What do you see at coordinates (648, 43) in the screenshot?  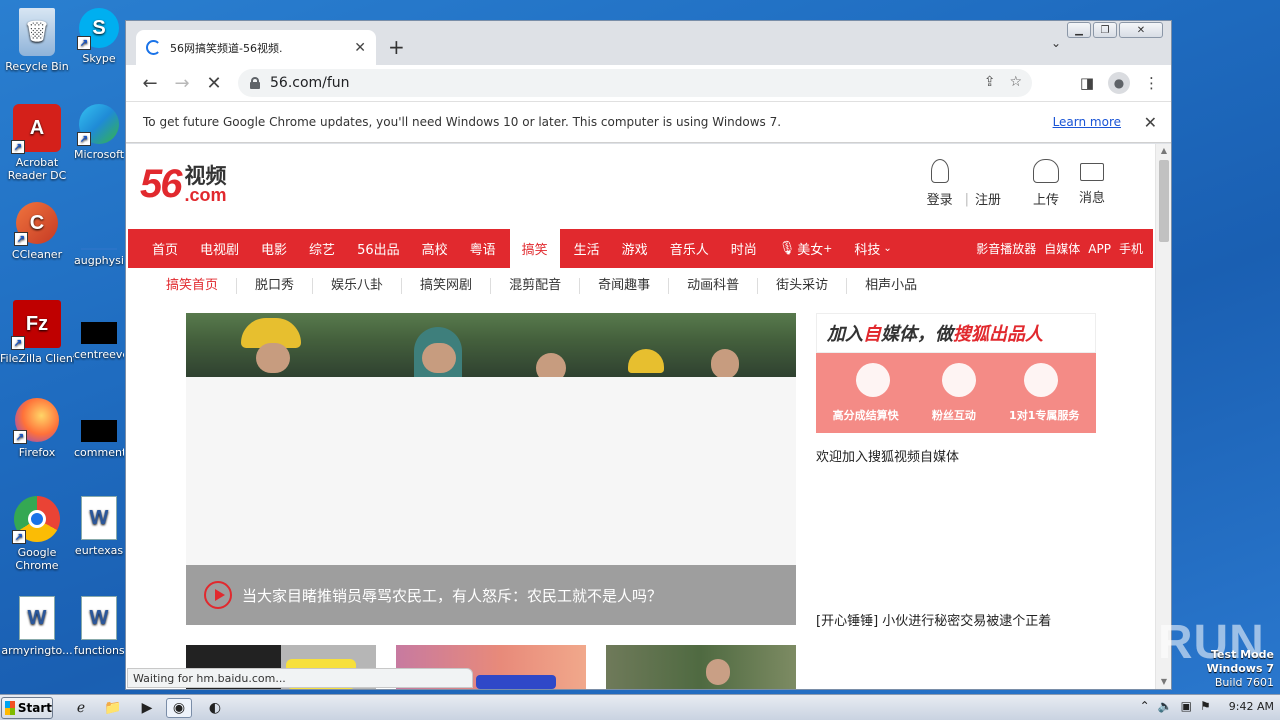 I see `tab-strip: 56网搞笑频道-56视频. ✕ + ⌄` at bounding box center [648, 43].